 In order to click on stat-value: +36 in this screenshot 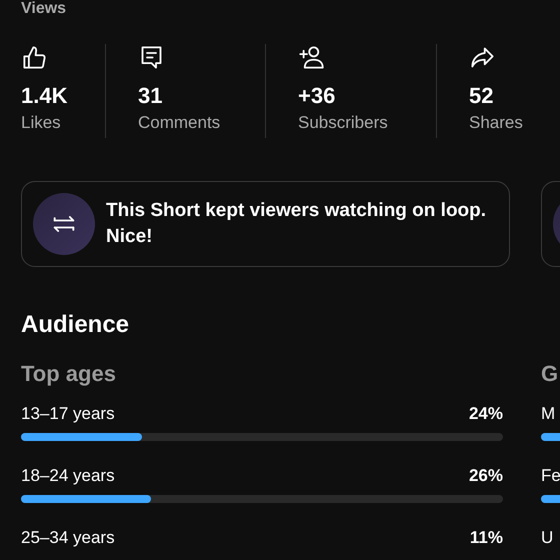, I will do `click(317, 96)`.